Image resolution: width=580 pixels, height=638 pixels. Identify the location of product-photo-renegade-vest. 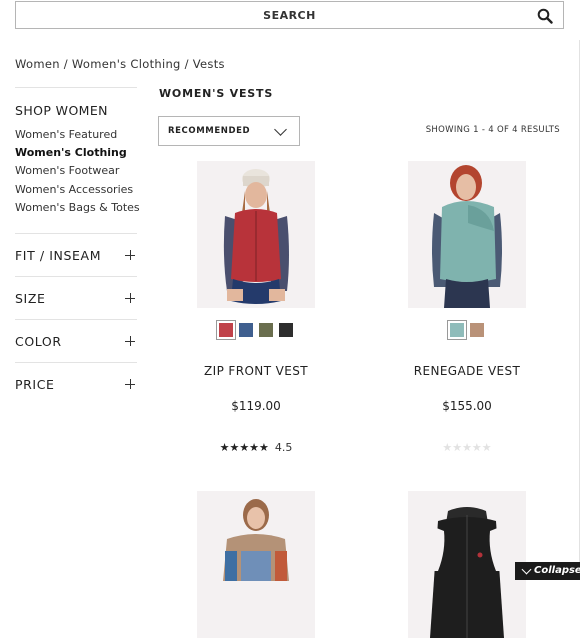
(467, 234).